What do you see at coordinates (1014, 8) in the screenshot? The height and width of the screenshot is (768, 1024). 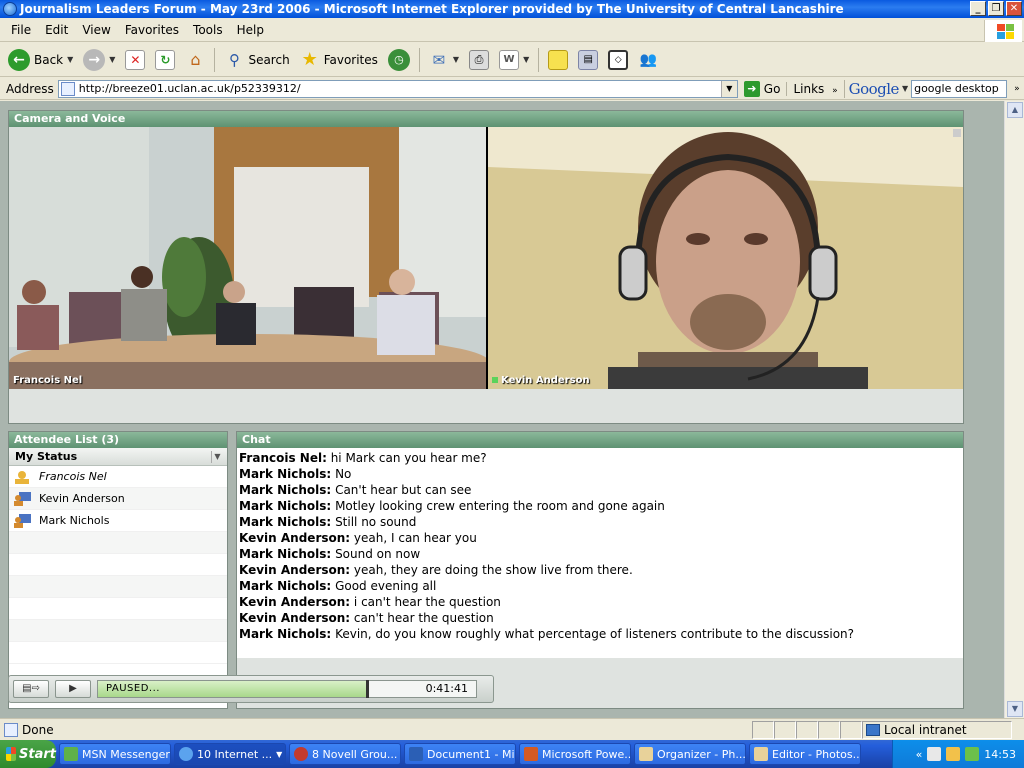 I see `close-button: ✕` at bounding box center [1014, 8].